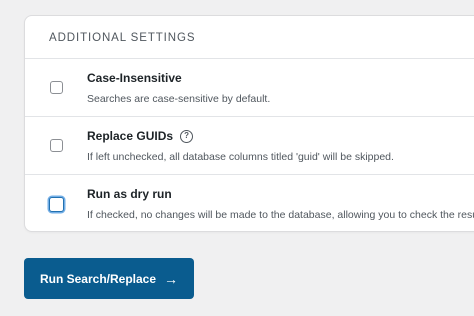 The image size is (474, 316). I want to click on option-label: Run as dry run, so click(129, 194).